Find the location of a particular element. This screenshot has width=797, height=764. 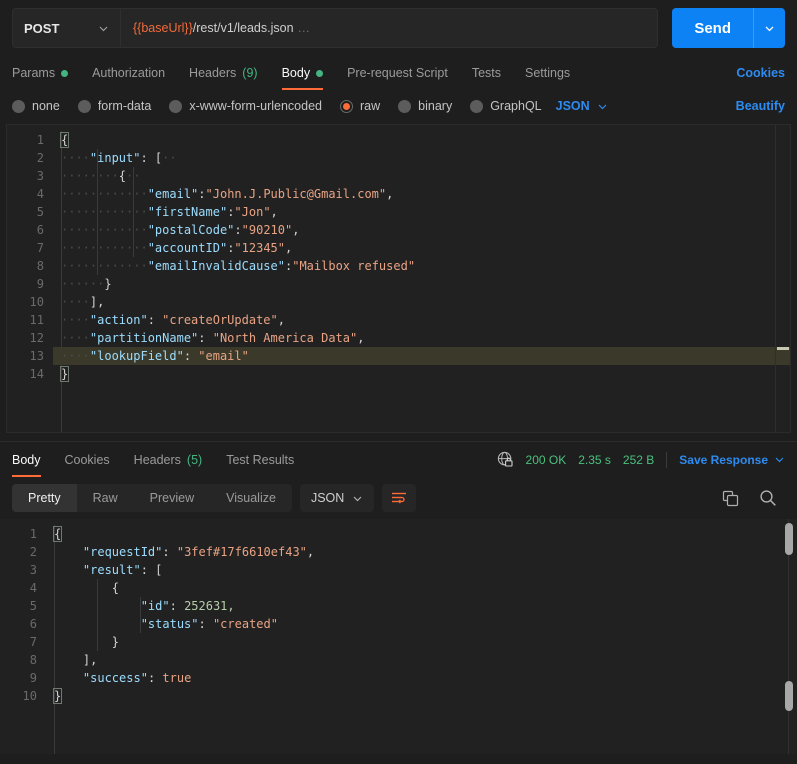

tab-params: Params is located at coordinates (46, 73).